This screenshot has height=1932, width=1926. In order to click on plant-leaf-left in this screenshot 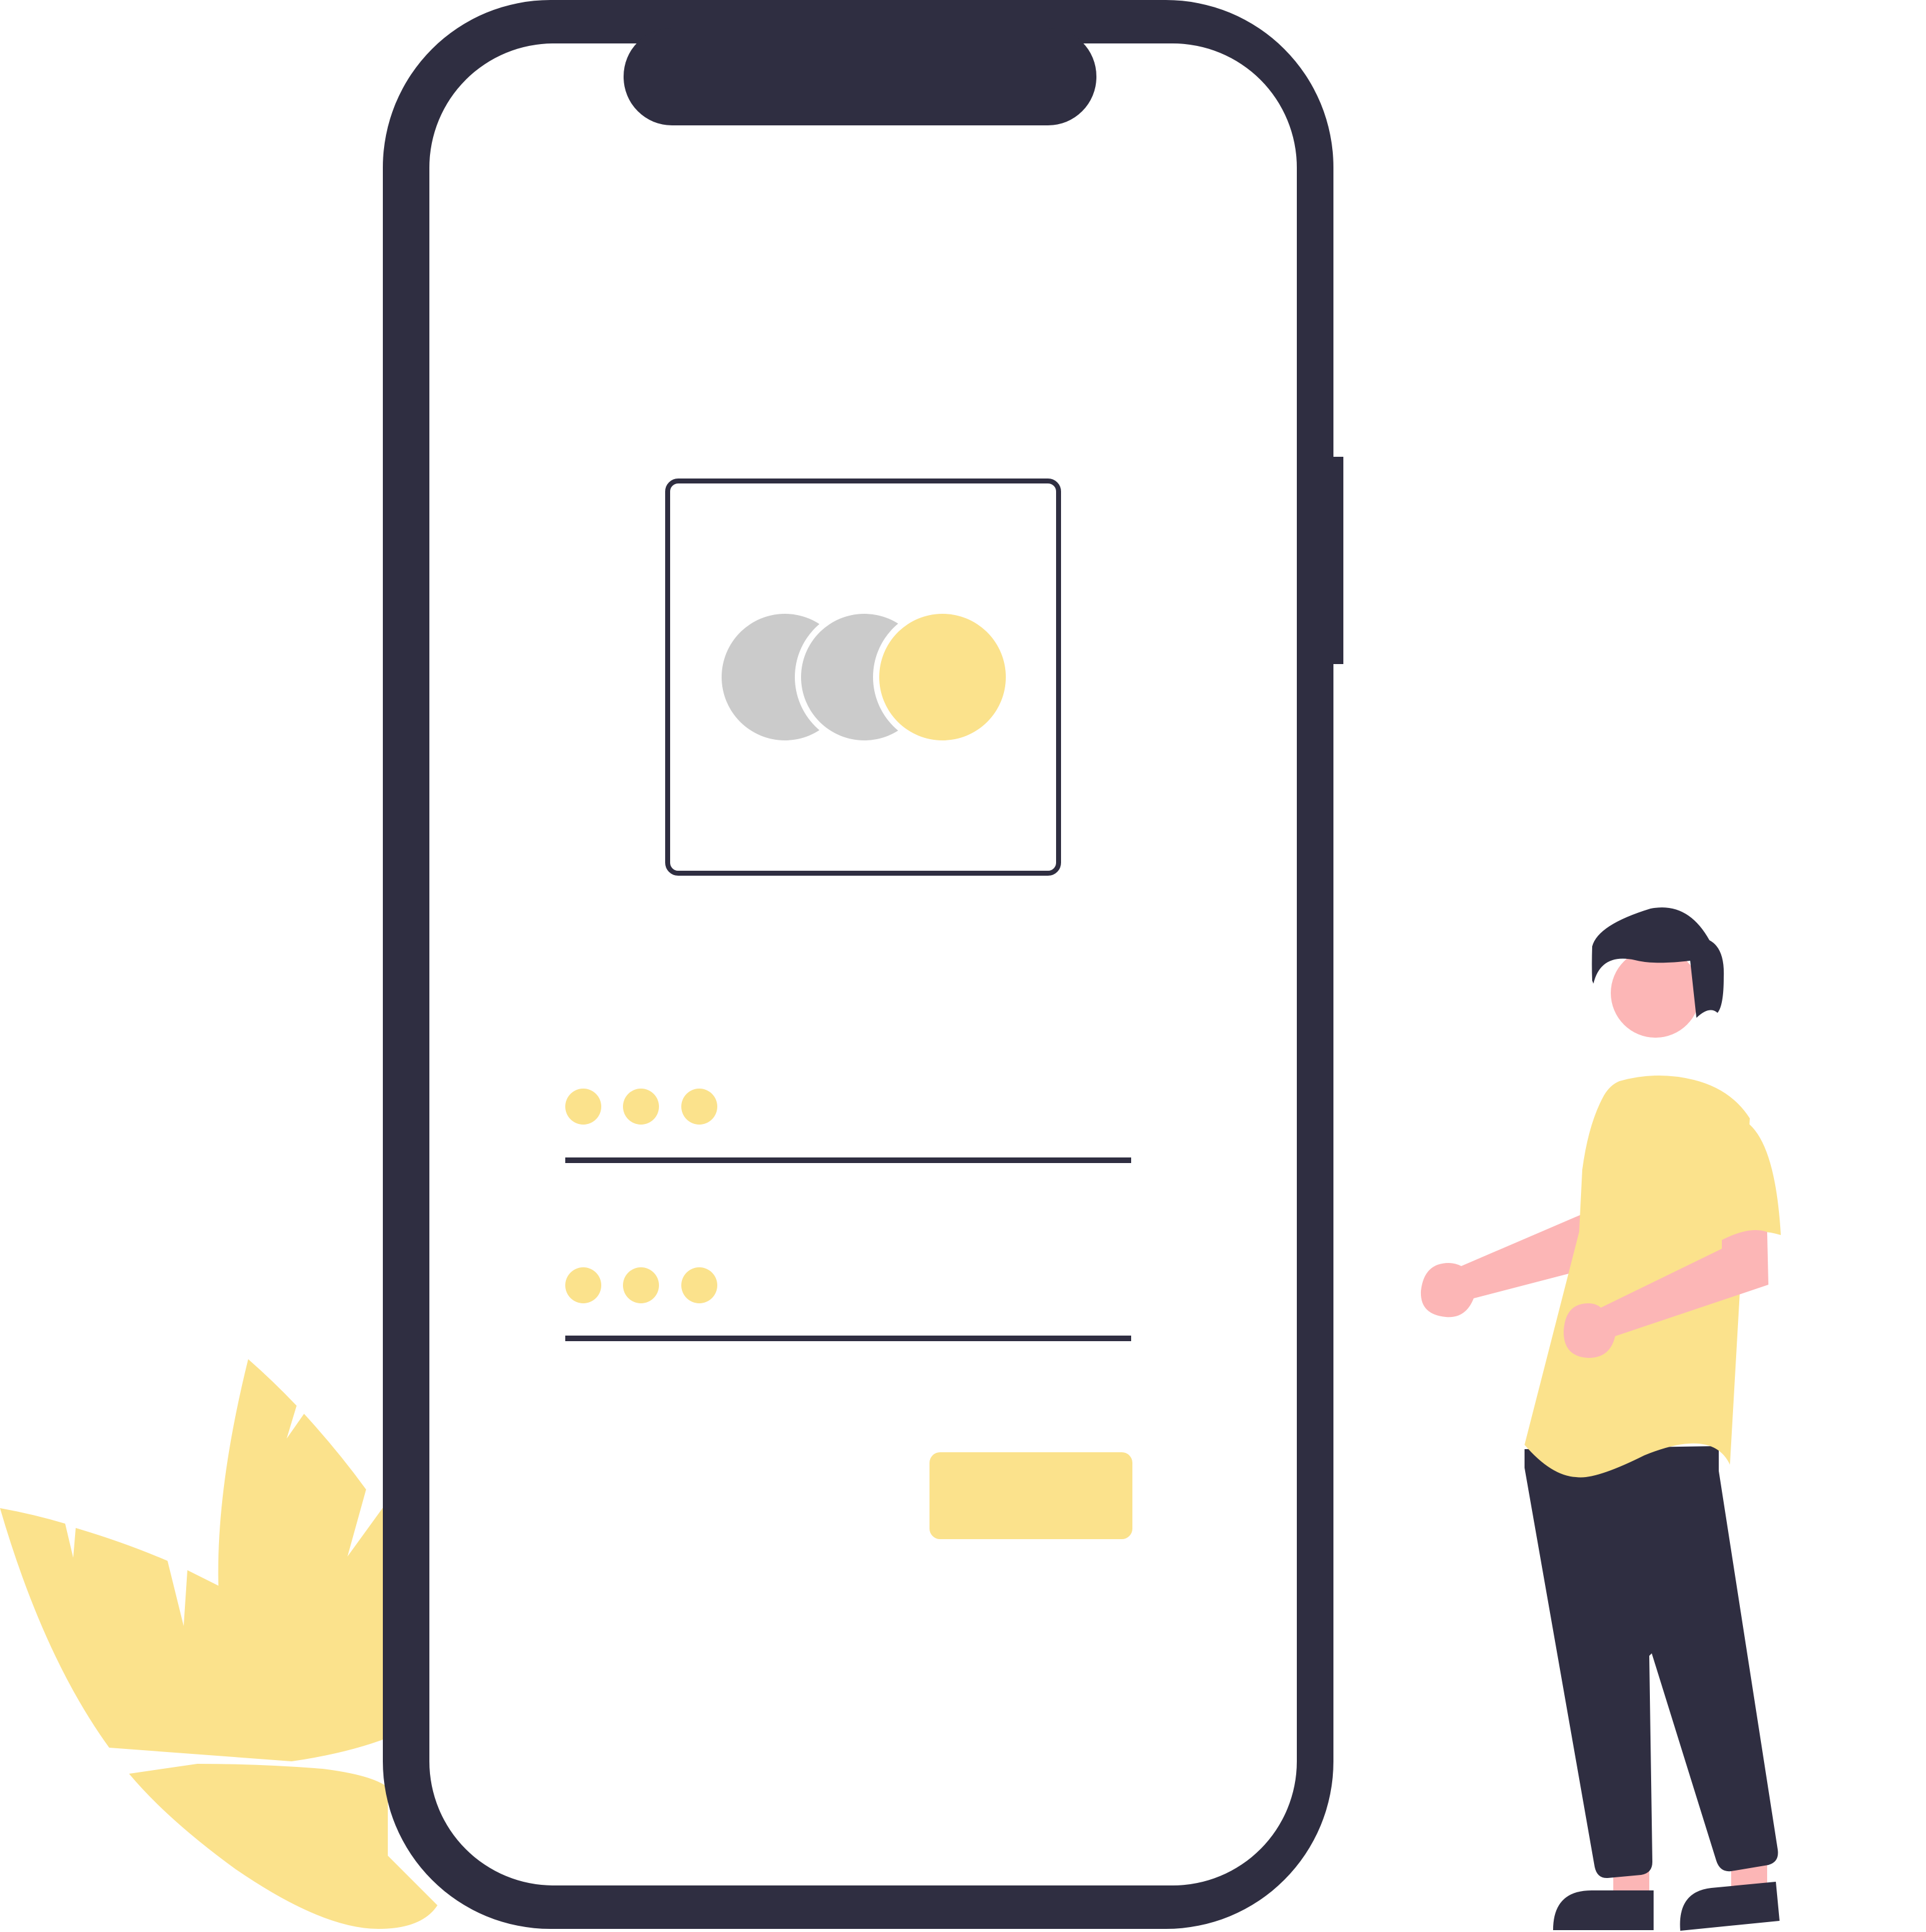, I will do `click(218, 1644)`.